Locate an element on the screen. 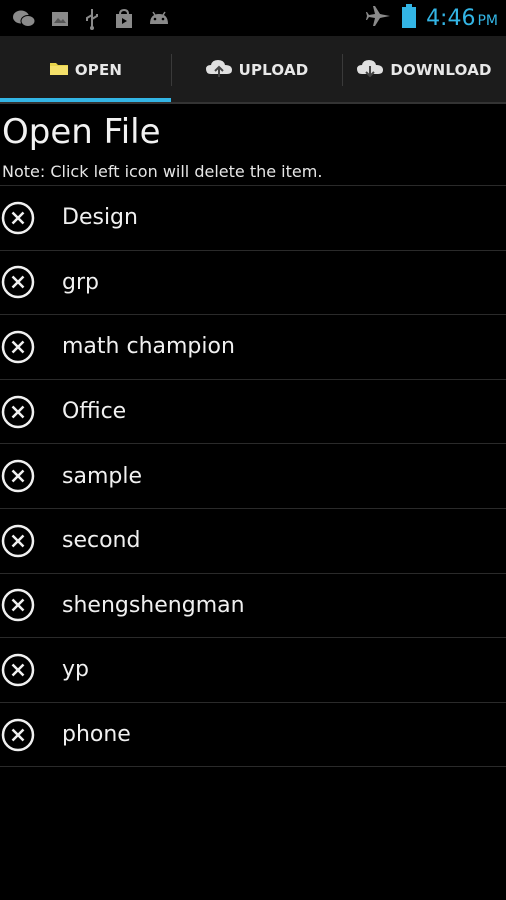 Image resolution: width=506 pixels, height=900 pixels. cloud-upload-icon is located at coordinates (219, 70).